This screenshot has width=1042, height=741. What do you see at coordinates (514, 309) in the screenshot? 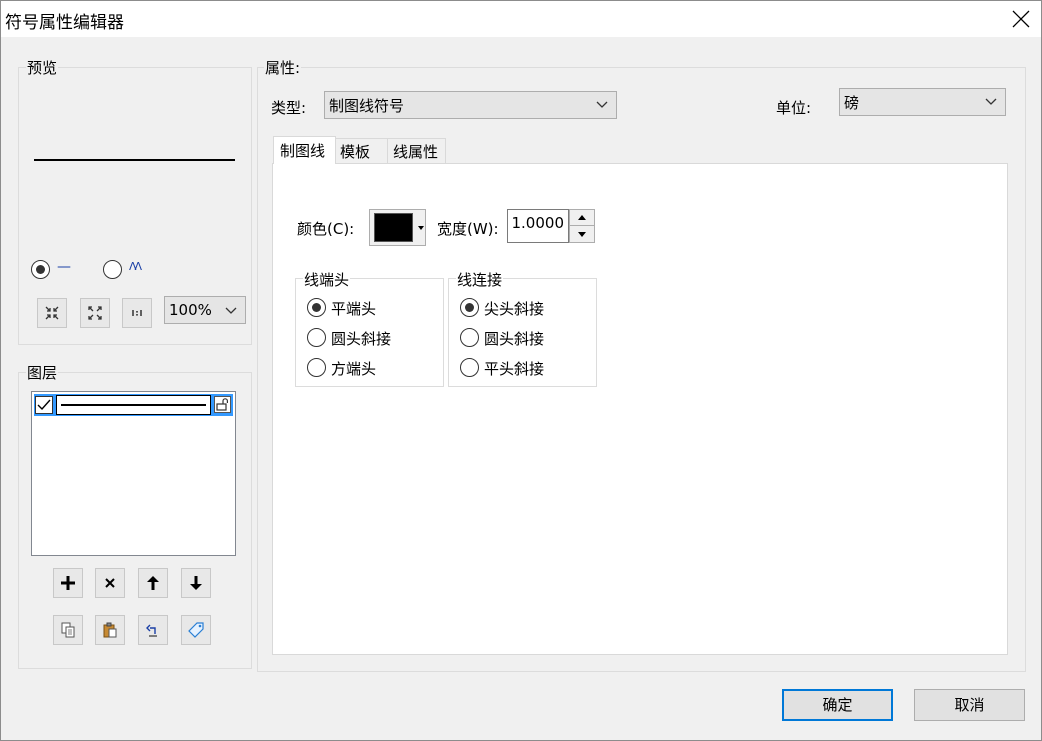
I see `join-option-label: 尖头斜接` at bounding box center [514, 309].